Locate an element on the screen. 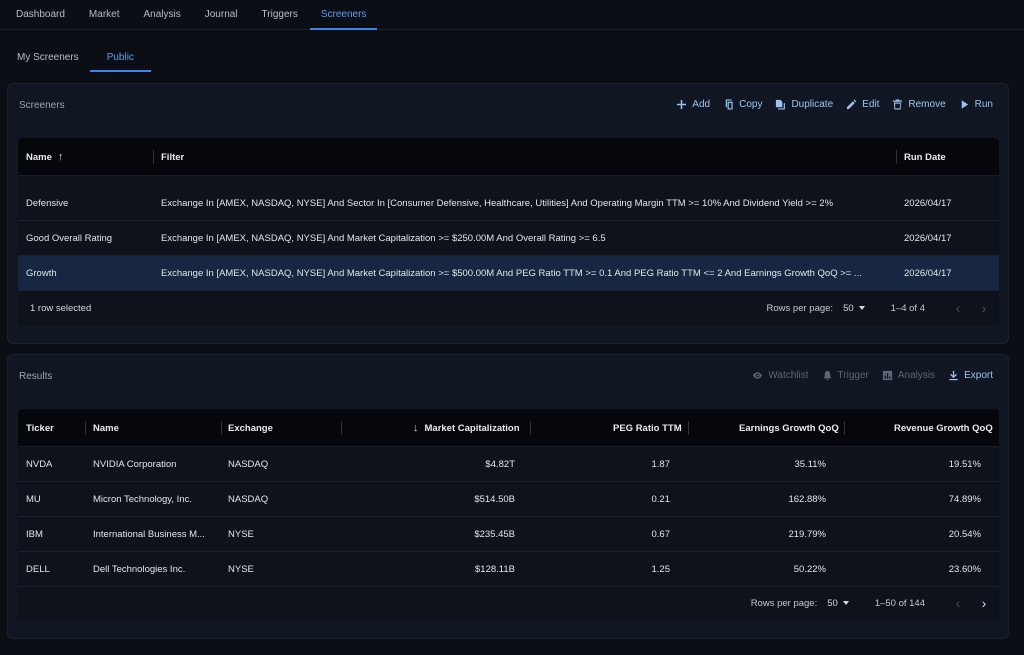  tab-my-screeners: My Screeners is located at coordinates (48, 57).